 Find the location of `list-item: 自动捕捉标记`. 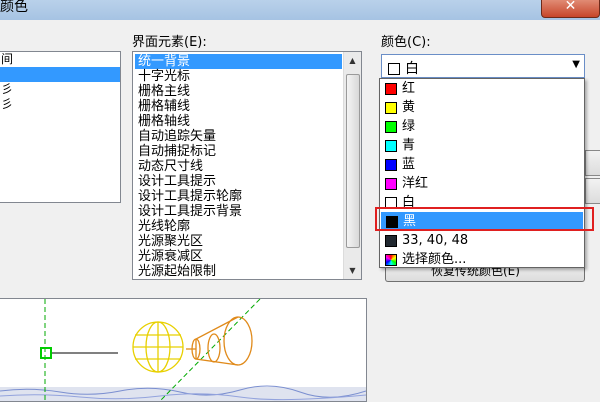

list-item: 自动捕捉标记 is located at coordinates (238, 151).